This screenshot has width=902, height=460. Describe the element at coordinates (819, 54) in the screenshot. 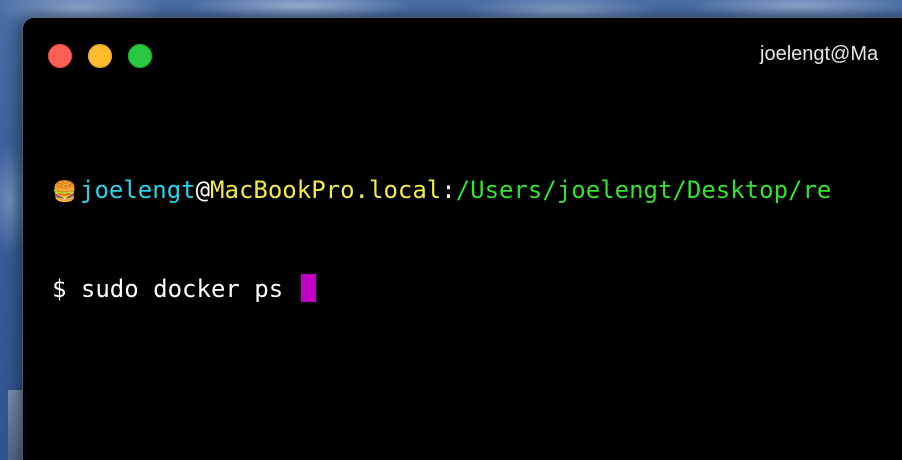

I see `window-title: joelengt@Ma` at that location.